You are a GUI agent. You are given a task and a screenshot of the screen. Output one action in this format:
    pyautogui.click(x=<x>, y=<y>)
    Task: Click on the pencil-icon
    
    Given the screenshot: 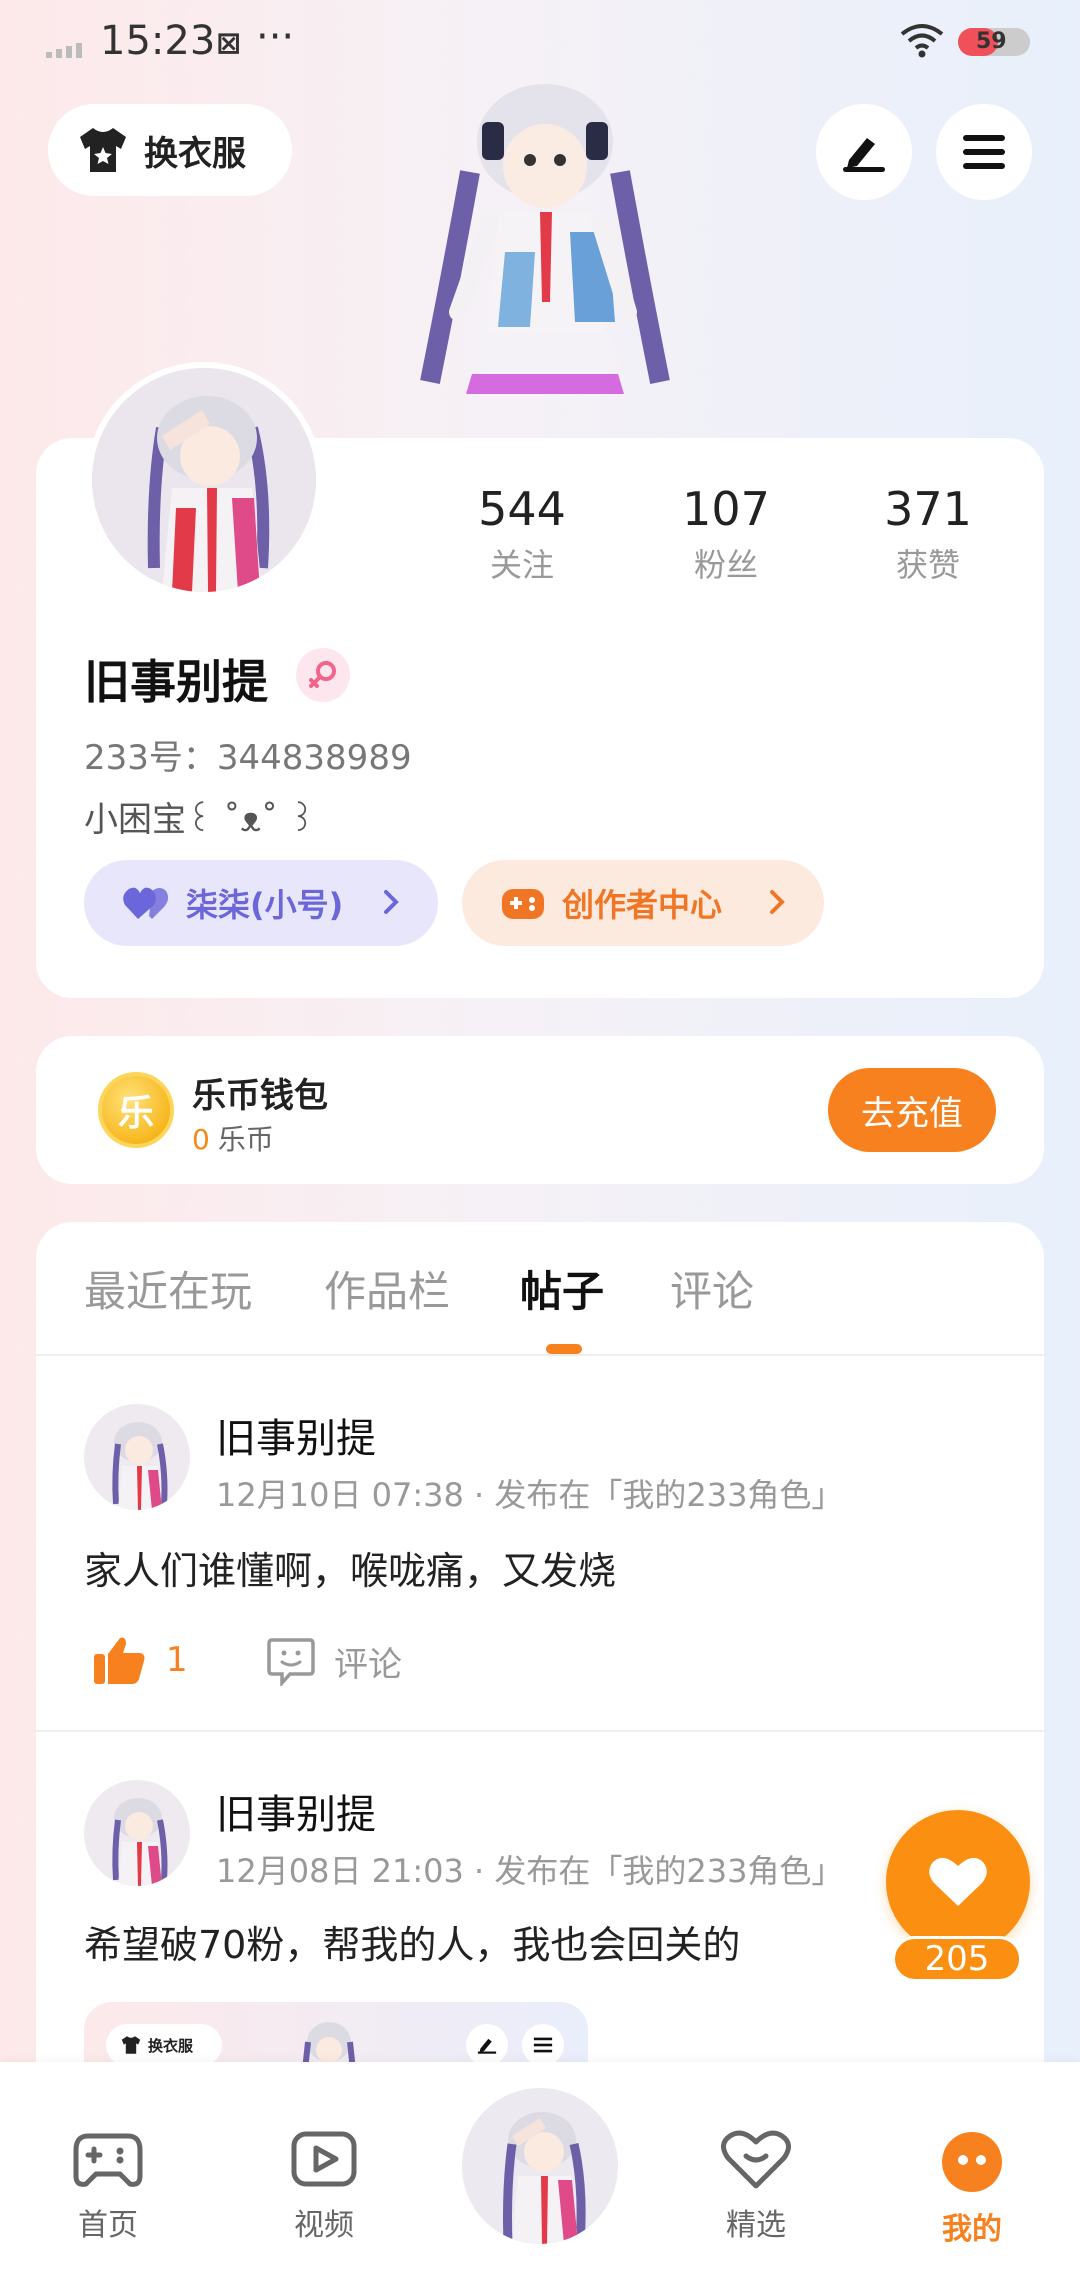 What is the action you would take?
    pyautogui.click(x=864, y=155)
    